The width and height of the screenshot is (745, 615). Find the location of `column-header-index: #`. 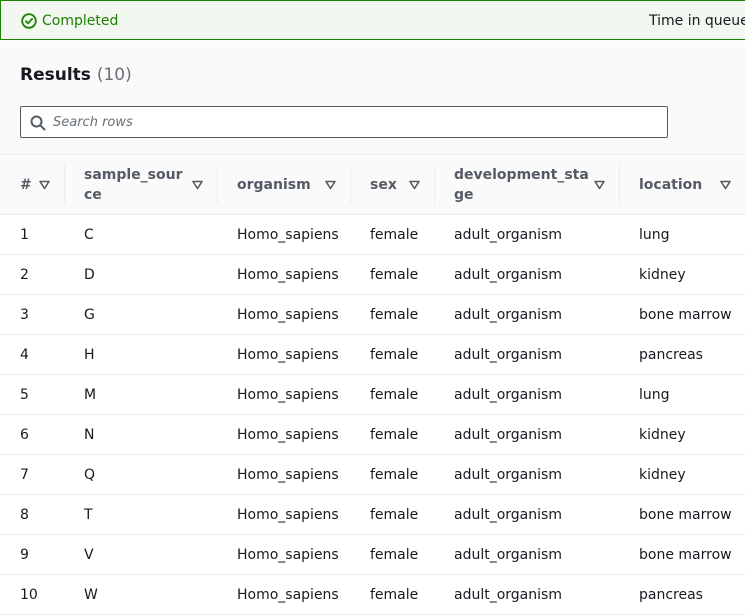

column-header-index: # is located at coordinates (32, 184).